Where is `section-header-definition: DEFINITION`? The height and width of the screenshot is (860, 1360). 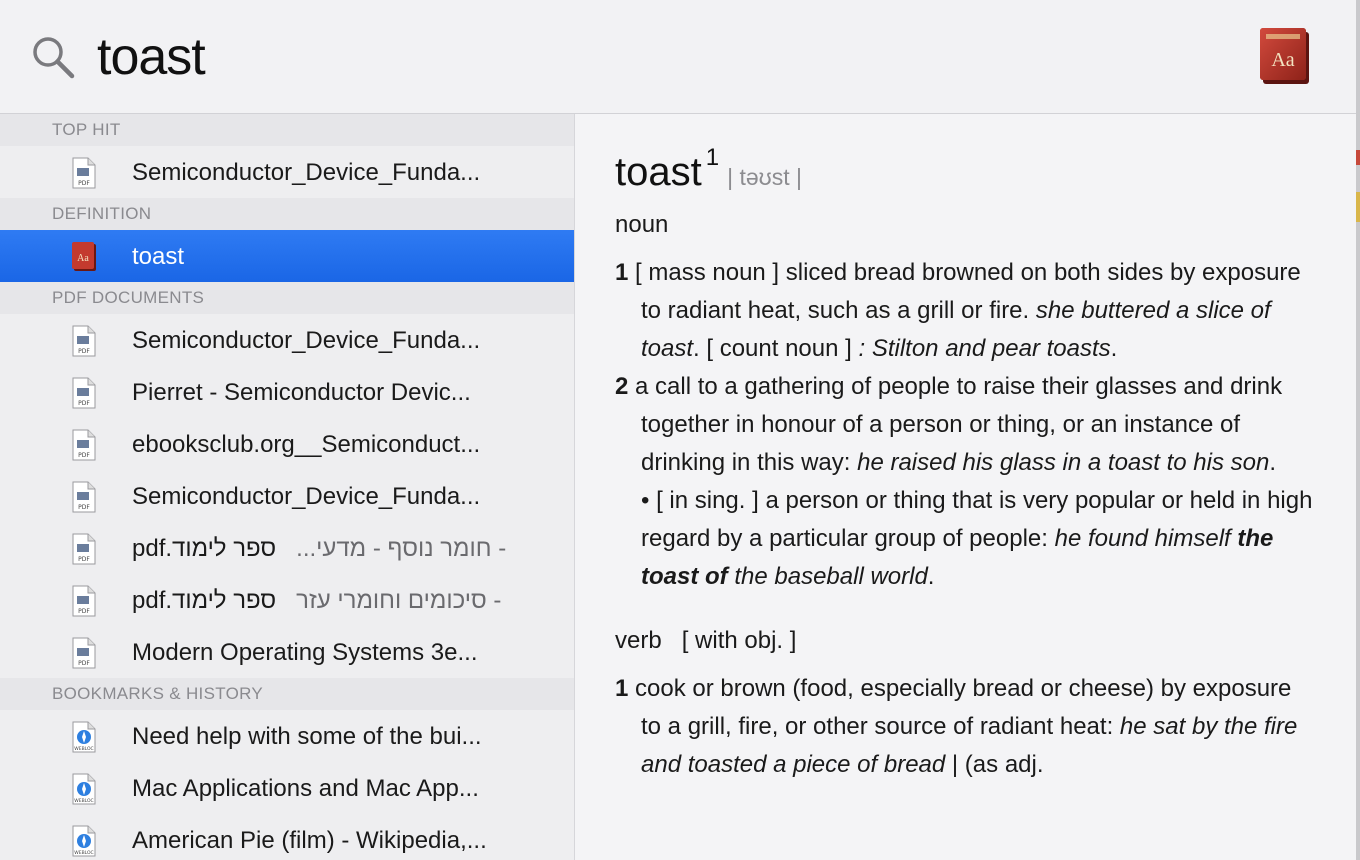
section-header-definition: DEFINITION is located at coordinates (287, 214).